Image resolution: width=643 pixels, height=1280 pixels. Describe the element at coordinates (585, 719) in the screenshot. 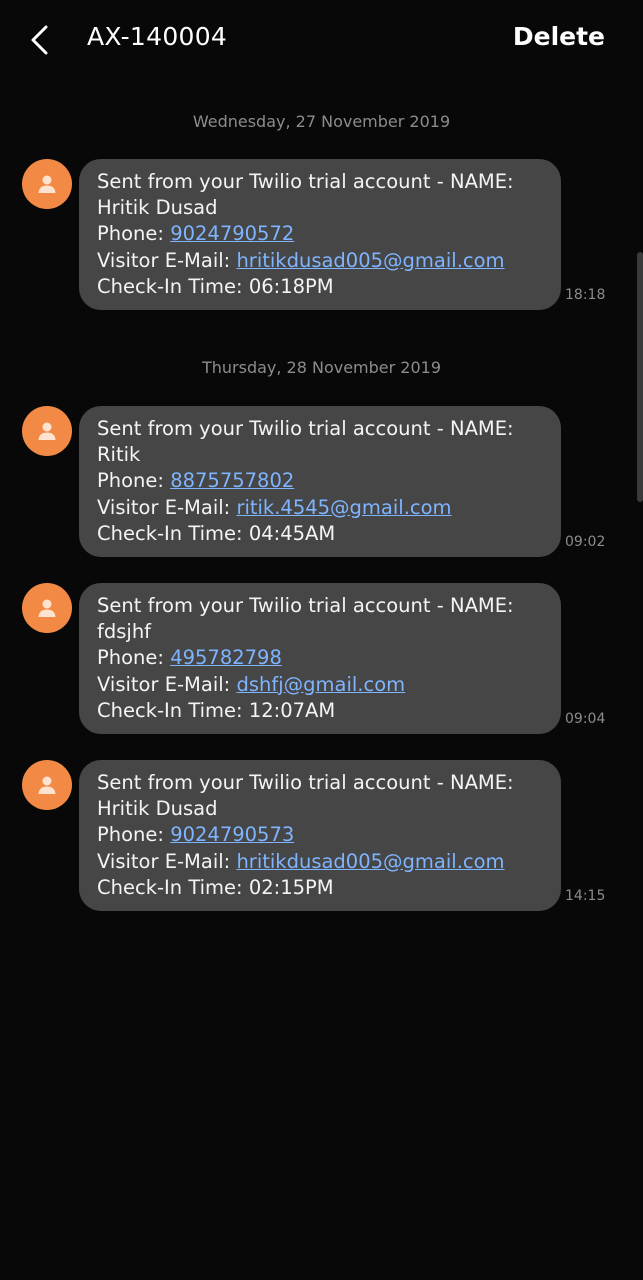

I see `message-time: 09:04` at that location.